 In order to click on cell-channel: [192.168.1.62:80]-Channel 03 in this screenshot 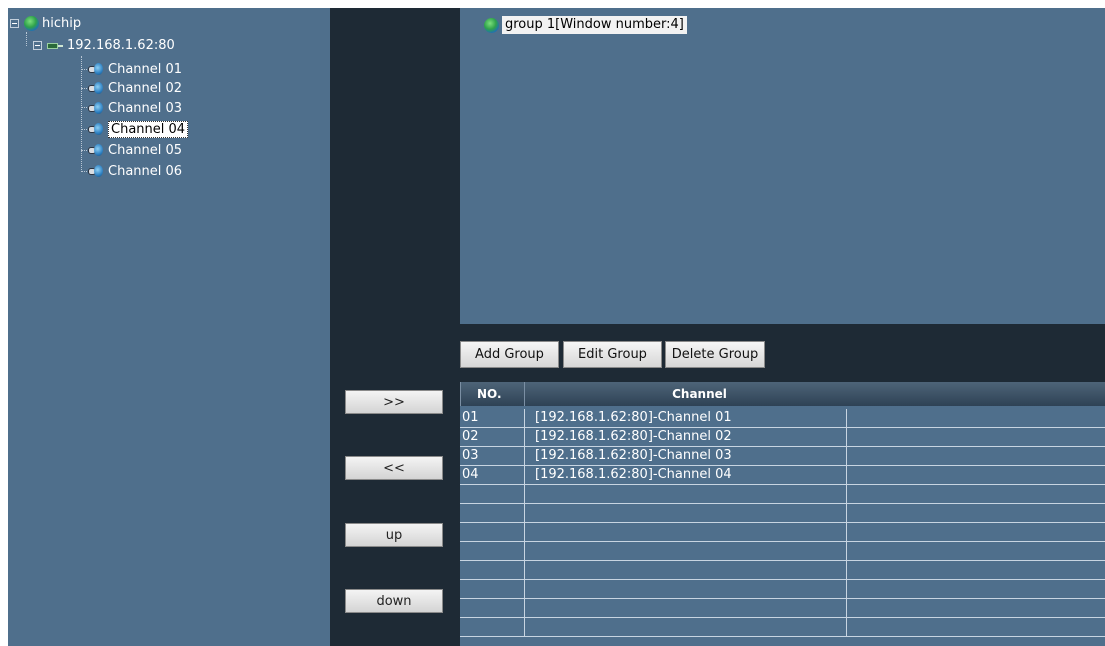, I will do `click(685, 456)`.